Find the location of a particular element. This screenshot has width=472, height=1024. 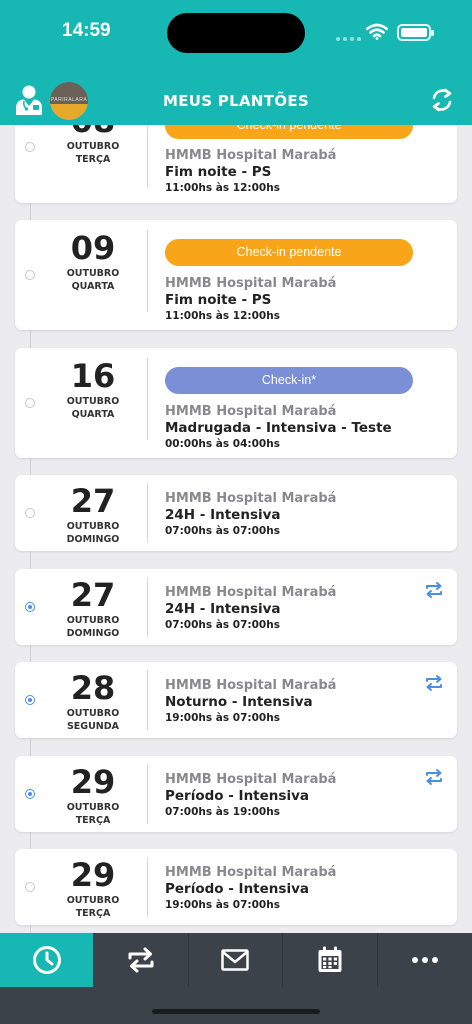

nav-bar: PARIRALARA MEUS PLANTÕES is located at coordinates (236, 101).